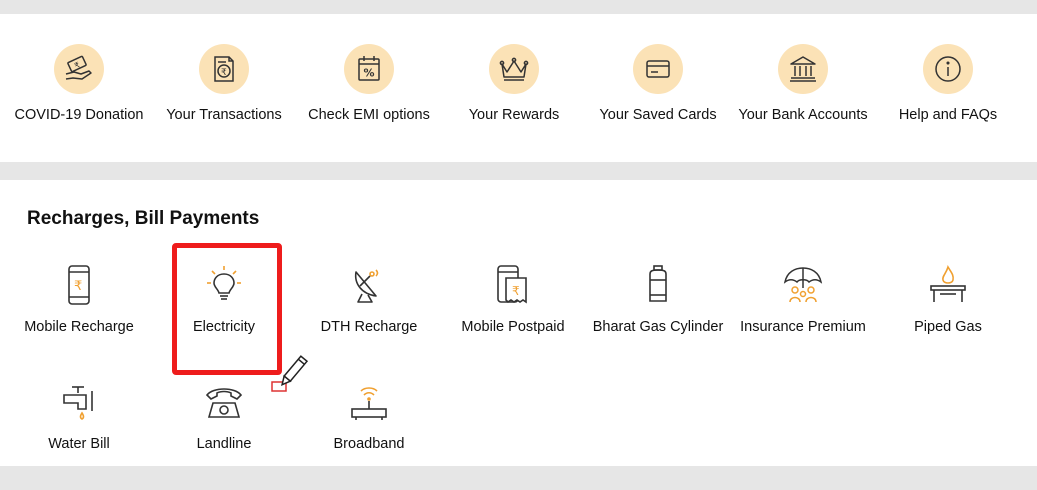 The height and width of the screenshot is (490, 1037). I want to click on shortcut-transactions: ₹ Your Transactions, so click(224, 88).